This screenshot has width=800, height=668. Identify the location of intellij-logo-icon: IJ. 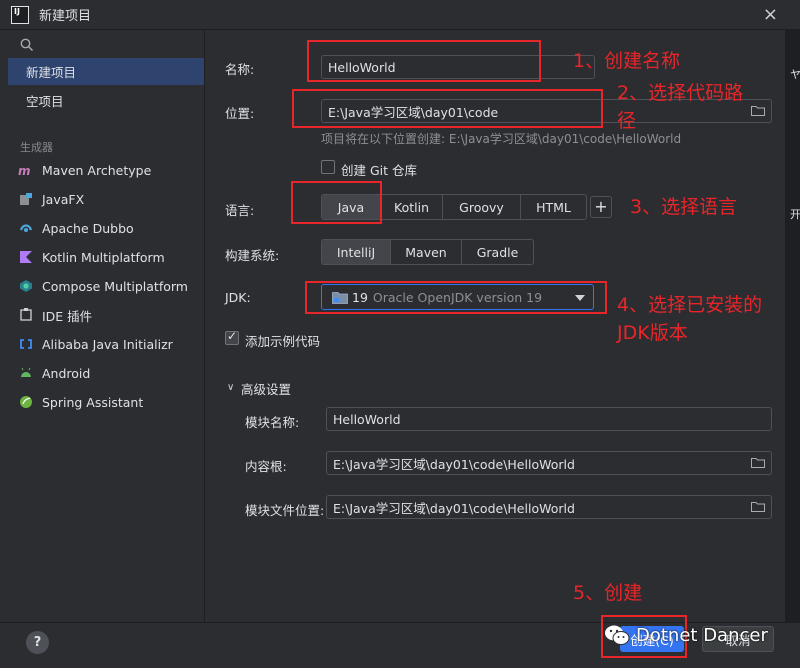
(20, 14).